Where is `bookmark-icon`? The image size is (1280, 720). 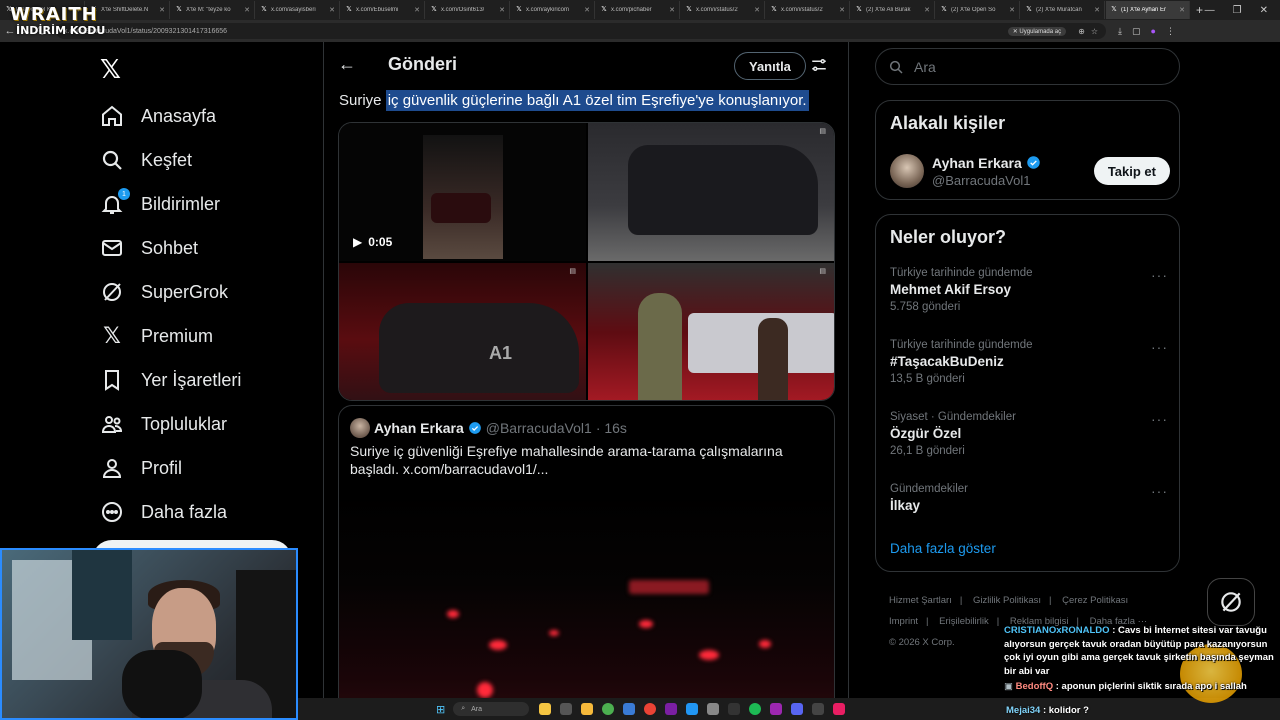
bookmark-icon is located at coordinates (112, 380).